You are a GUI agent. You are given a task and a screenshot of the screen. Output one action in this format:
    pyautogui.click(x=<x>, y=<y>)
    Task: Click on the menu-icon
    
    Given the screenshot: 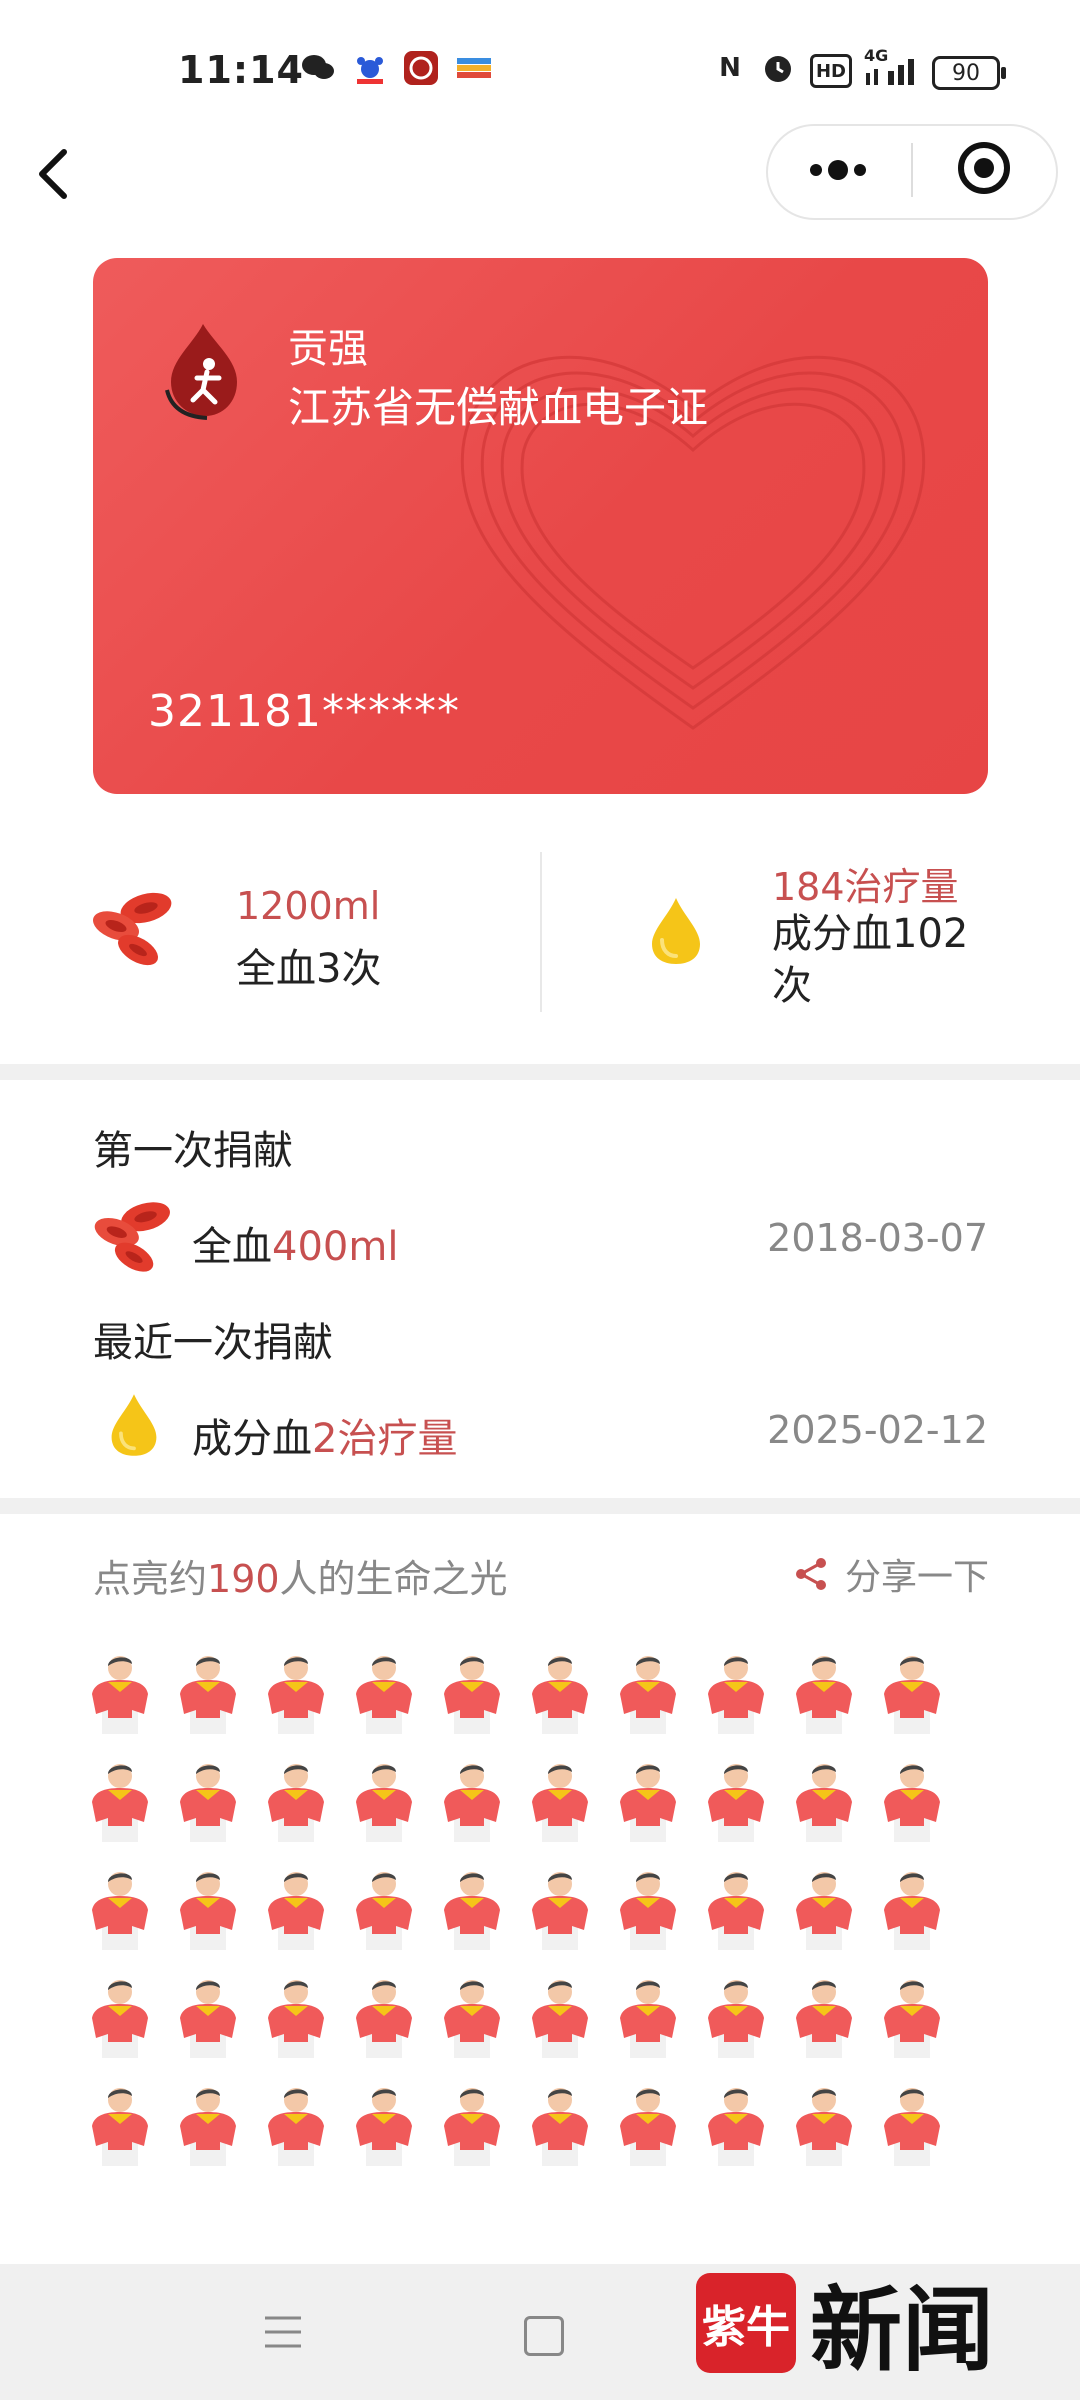 What is the action you would take?
    pyautogui.click(x=283, y=2337)
    